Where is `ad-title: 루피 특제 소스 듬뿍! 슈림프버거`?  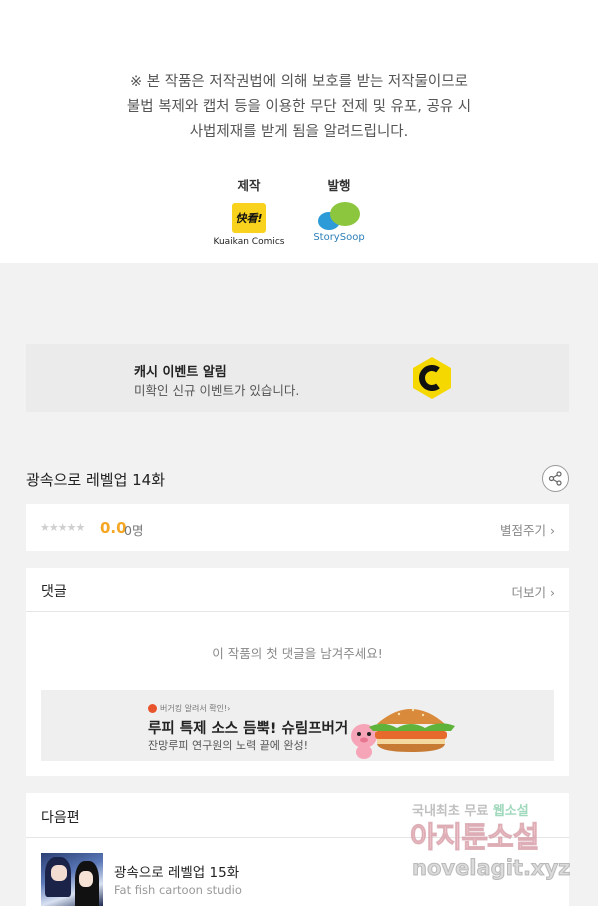
ad-title: 루피 특제 소스 듬뿍! 슈림프버거 is located at coordinates (248, 729).